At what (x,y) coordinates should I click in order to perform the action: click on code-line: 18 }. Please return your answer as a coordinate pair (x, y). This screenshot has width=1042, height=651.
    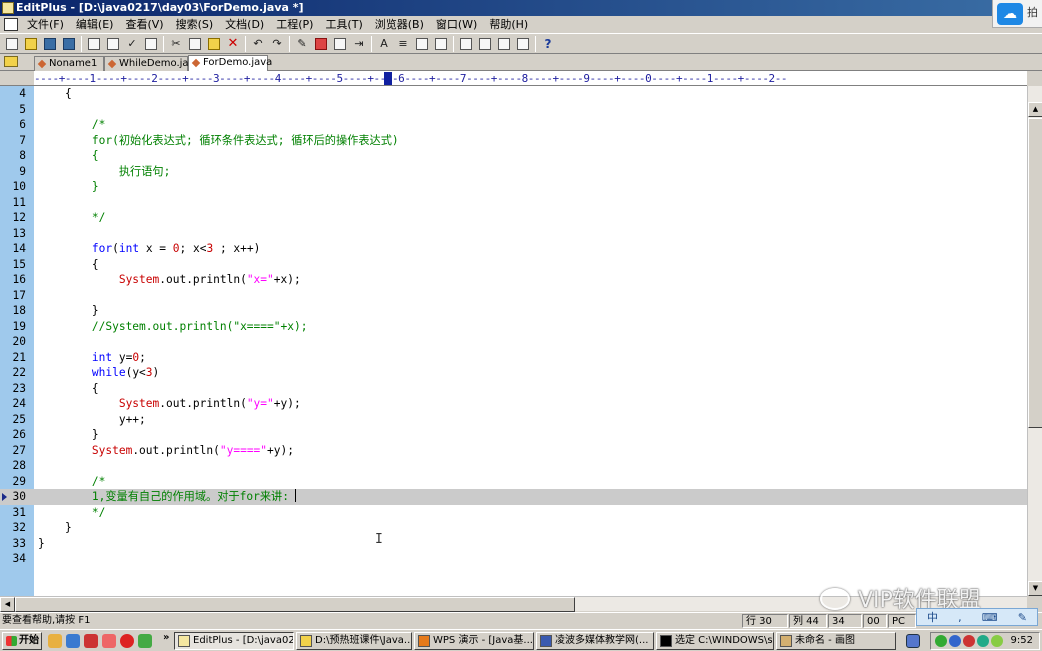
    Looking at the image, I should click on (513, 311).